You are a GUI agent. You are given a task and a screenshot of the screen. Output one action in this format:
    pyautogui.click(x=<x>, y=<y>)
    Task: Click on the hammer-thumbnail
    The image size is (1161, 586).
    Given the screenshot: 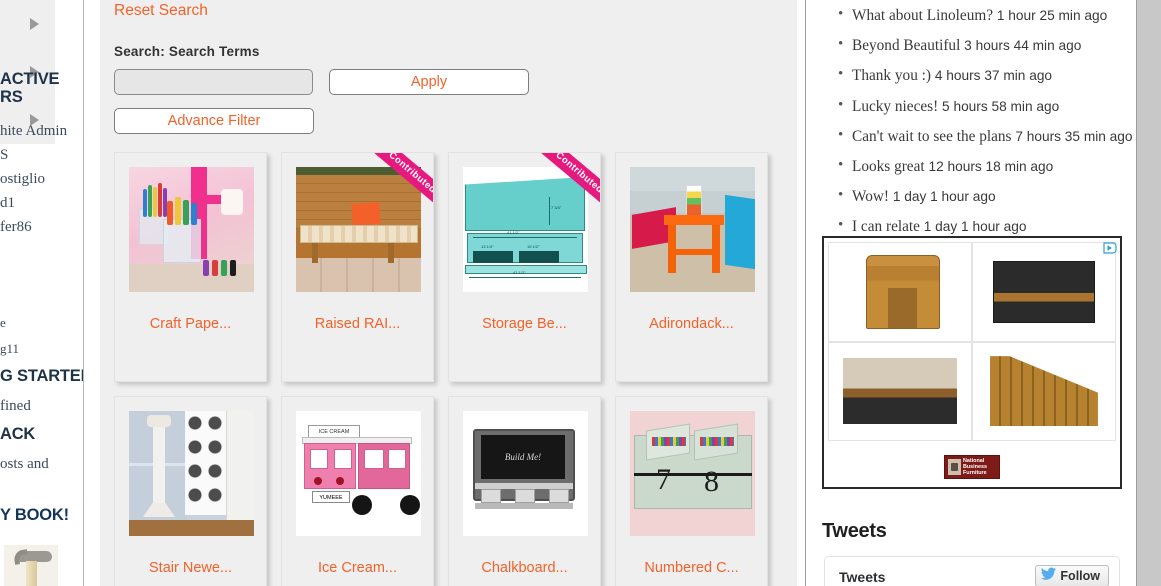 What is the action you would take?
    pyautogui.click(x=31, y=565)
    